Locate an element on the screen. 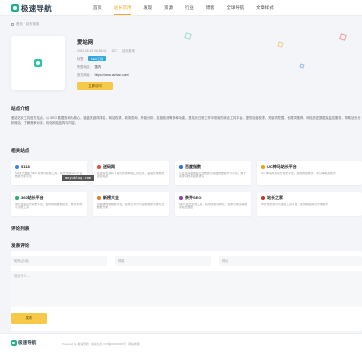  card-desc: SEO 综合查询工具，提供关键词排名、权重与收录等常用站长数据 is located at coordinates (213, 206).